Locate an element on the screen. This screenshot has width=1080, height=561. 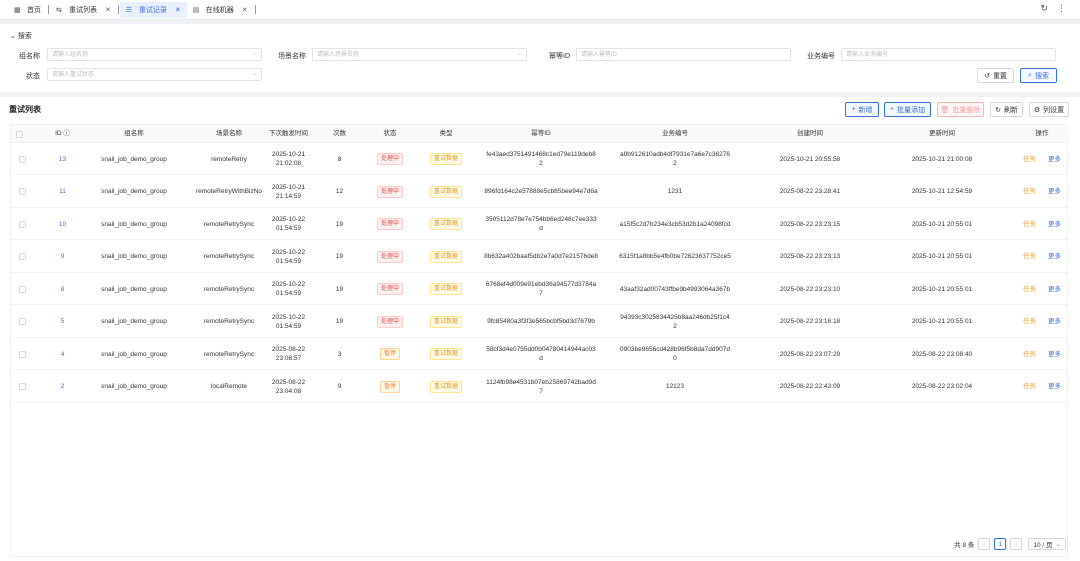
id-link: 2 is located at coordinates (63, 386).